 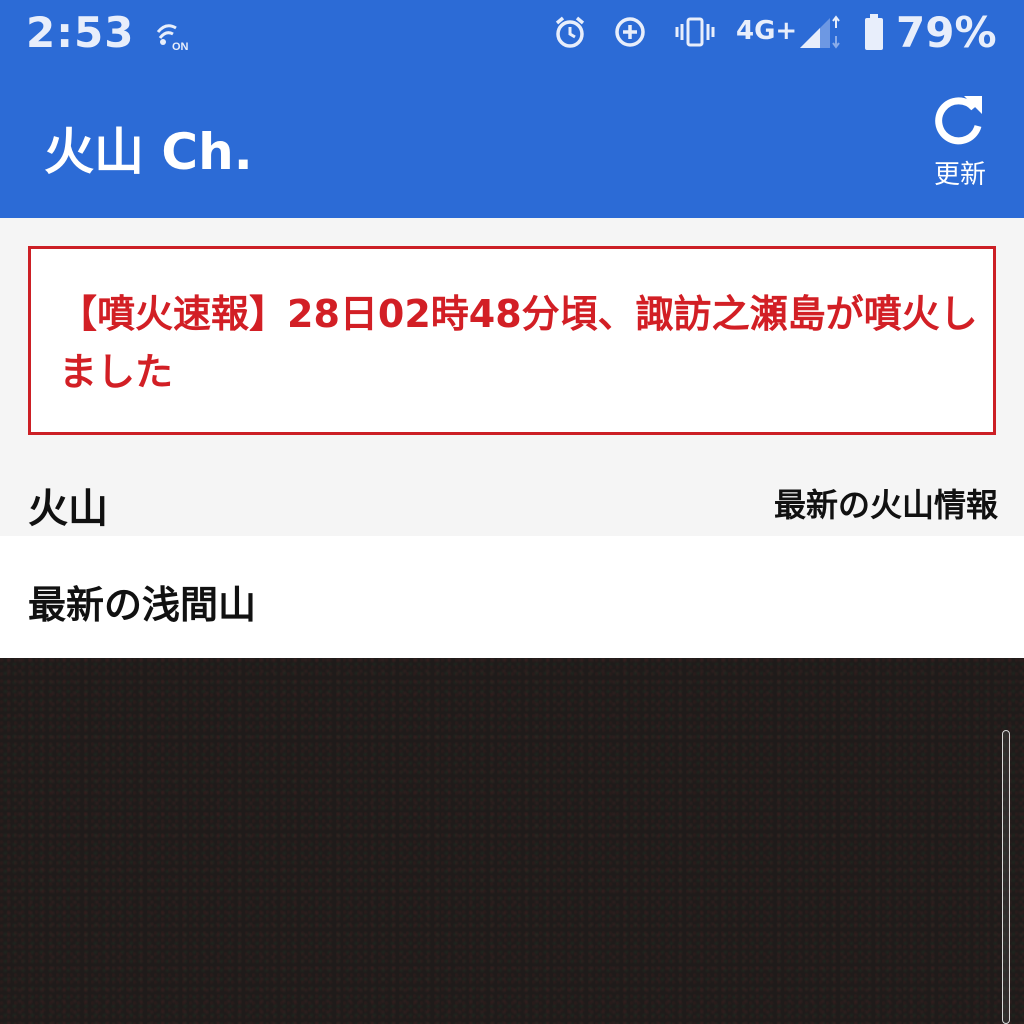 What do you see at coordinates (874, 34) in the screenshot?
I see `battery-icon` at bounding box center [874, 34].